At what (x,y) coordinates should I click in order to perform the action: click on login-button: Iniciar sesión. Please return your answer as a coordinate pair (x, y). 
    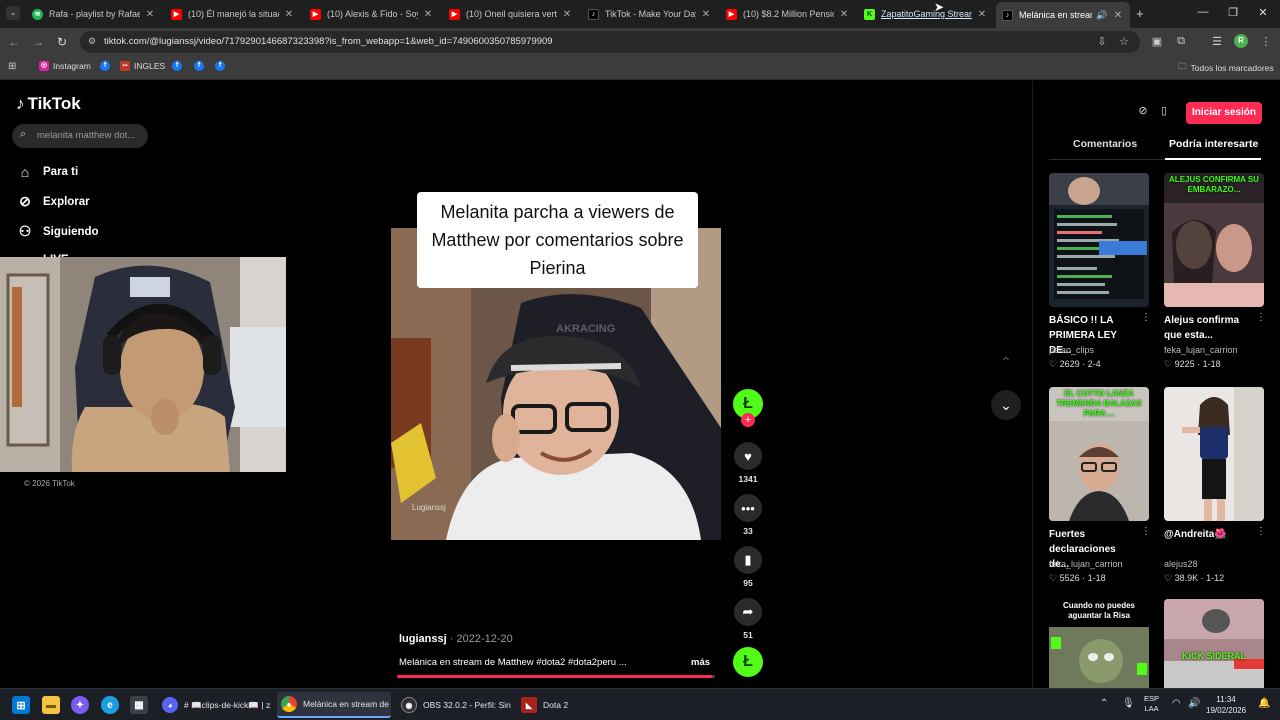
    Looking at the image, I should click on (1224, 113).